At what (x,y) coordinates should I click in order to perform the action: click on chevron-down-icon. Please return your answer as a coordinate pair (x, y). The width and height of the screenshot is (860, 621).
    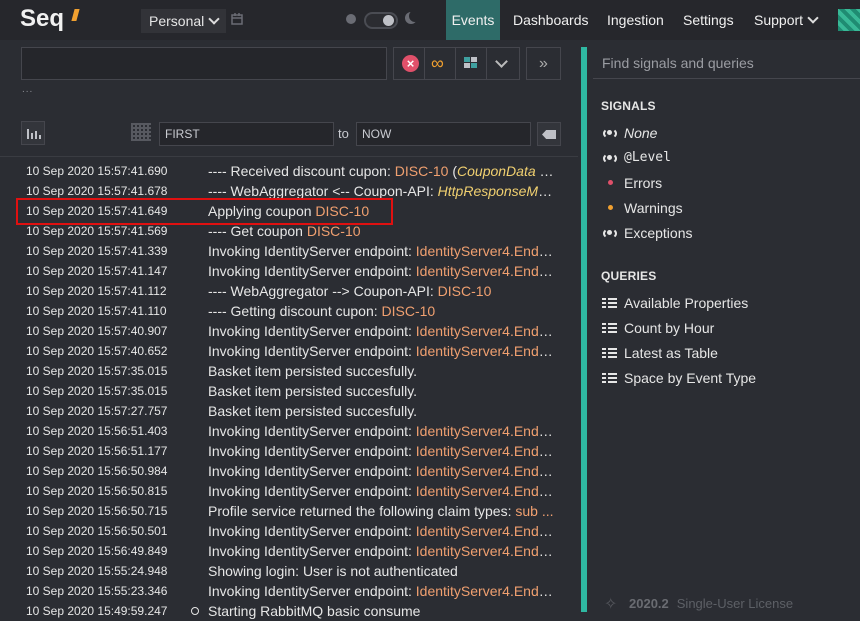
    Looking at the image, I should click on (501, 61).